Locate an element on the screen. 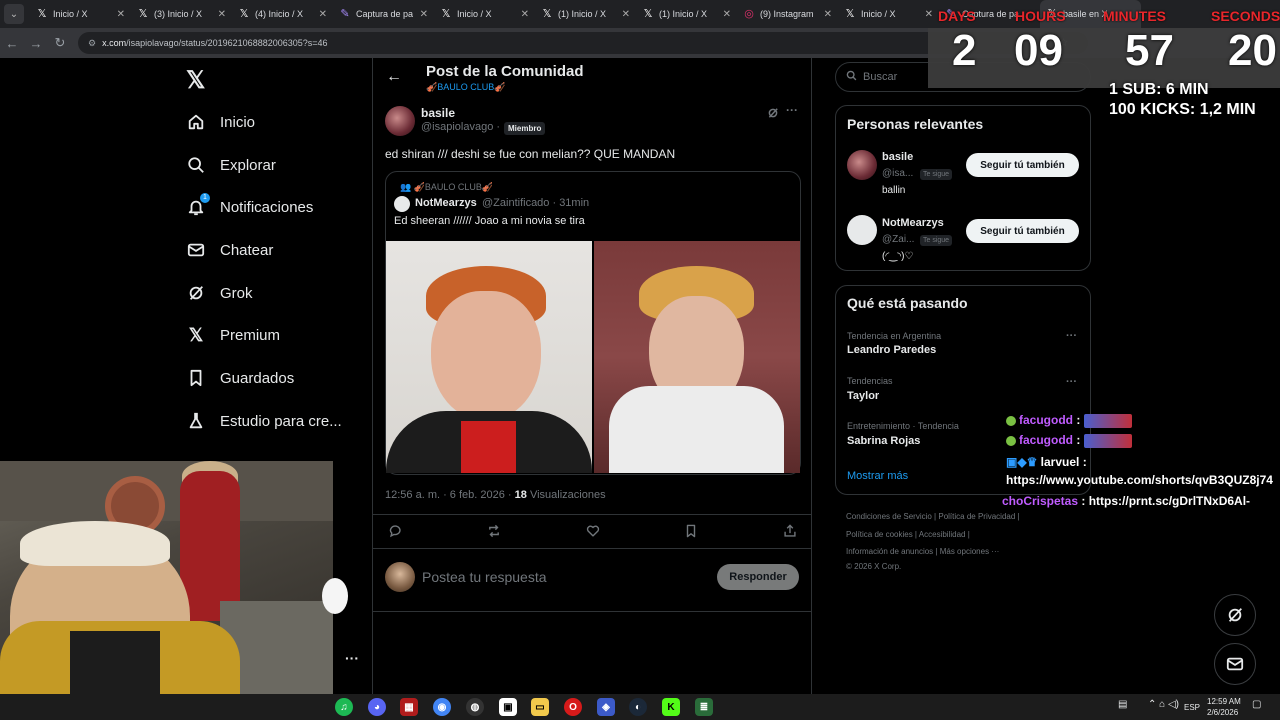  chat-message: ▣◆♛ larvuel : is located at coordinates (1046, 462).